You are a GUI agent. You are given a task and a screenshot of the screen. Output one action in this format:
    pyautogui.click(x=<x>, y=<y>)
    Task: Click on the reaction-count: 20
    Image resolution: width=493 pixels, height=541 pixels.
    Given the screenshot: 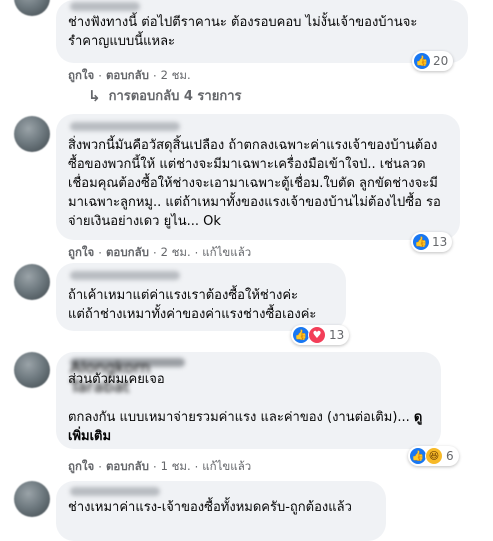 What is the action you would take?
    pyautogui.click(x=441, y=61)
    